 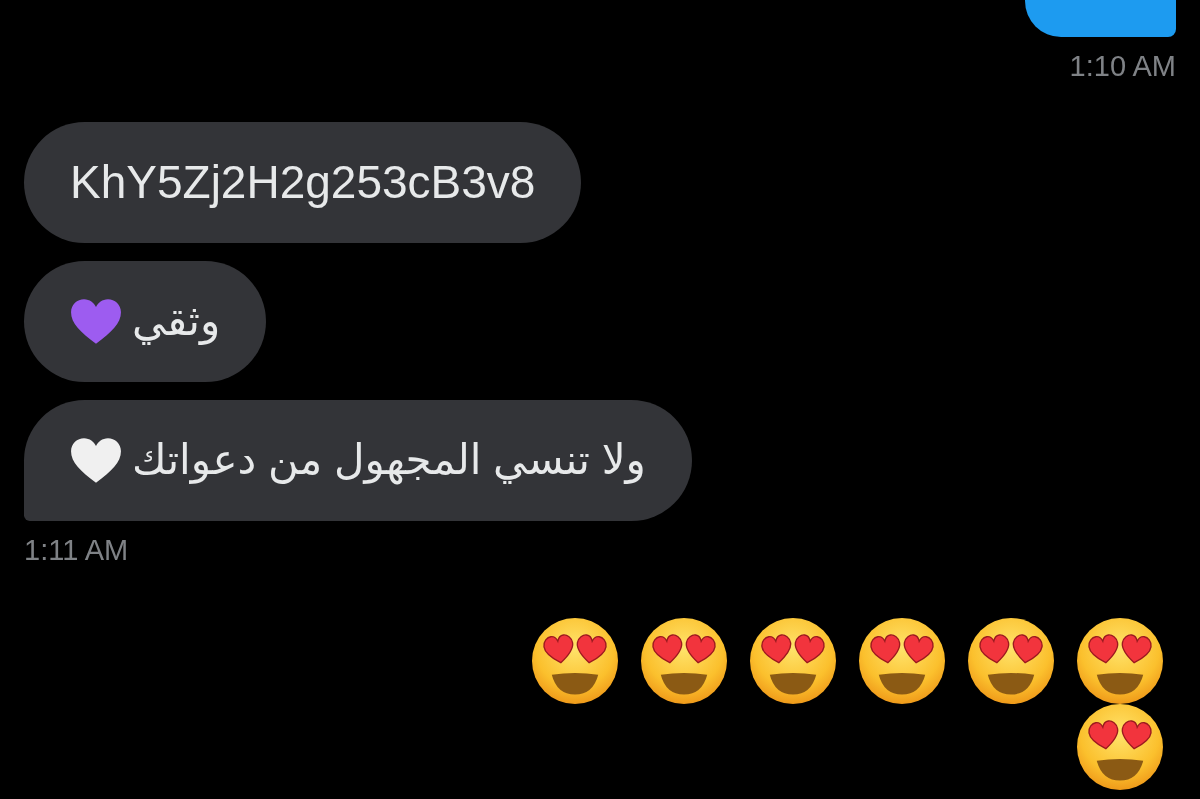 What do you see at coordinates (303, 182) in the screenshot?
I see `message-text: KhY5Zj2H2g253cB3v8` at bounding box center [303, 182].